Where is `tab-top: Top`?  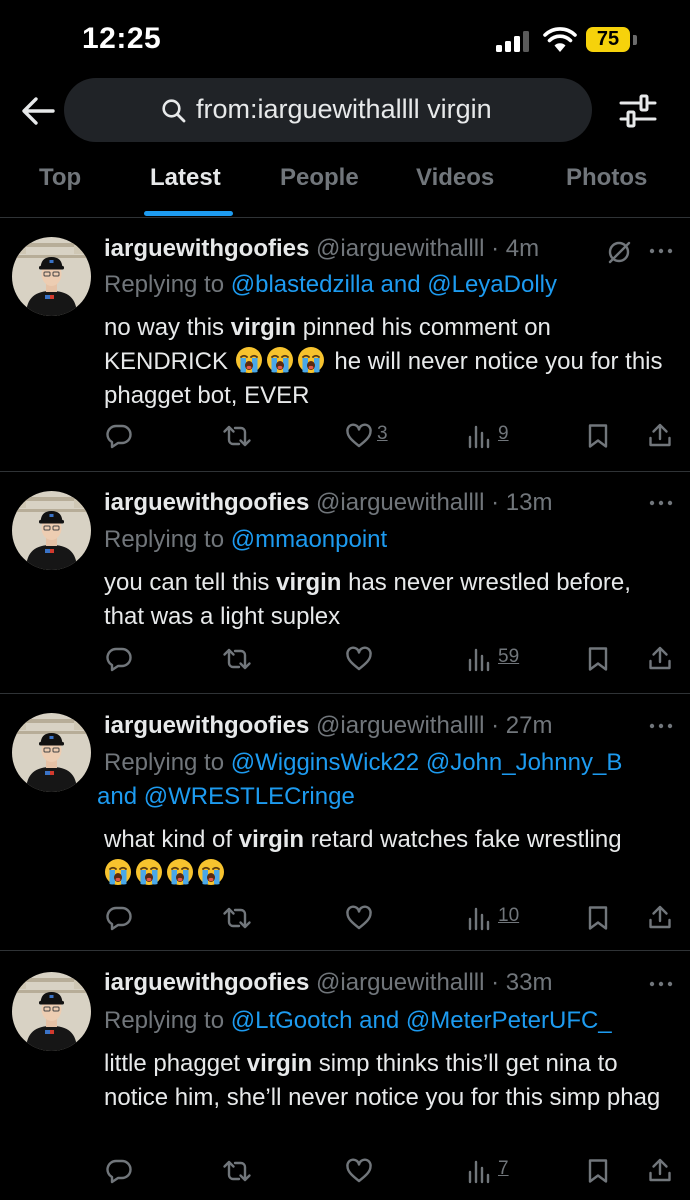
tab-top: Top is located at coordinates (60, 178).